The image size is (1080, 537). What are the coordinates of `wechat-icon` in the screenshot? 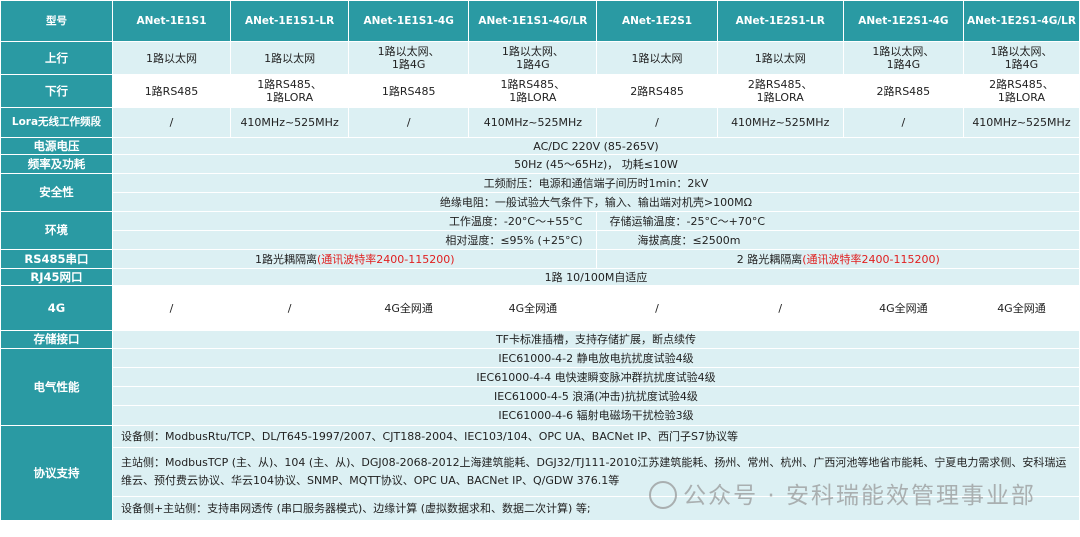 It's located at (663, 494).